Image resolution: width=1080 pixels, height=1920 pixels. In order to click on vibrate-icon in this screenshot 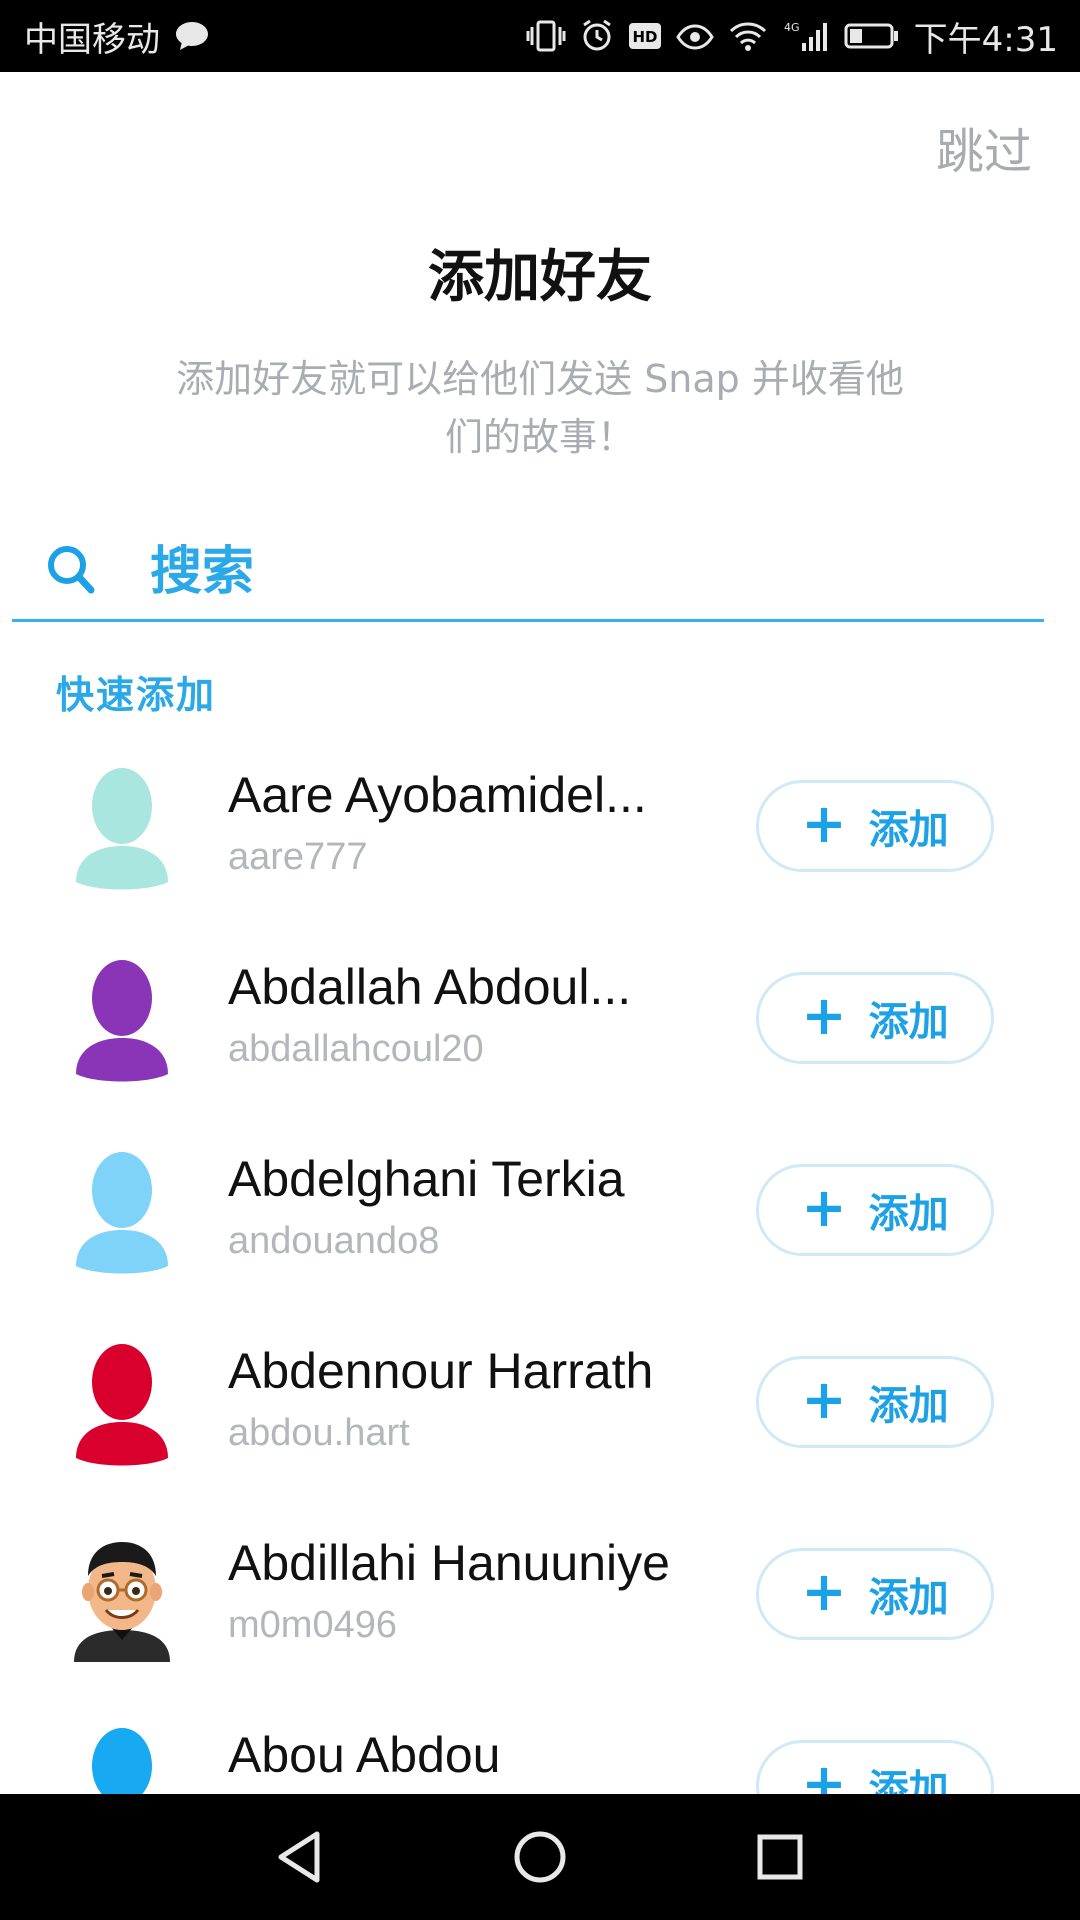, I will do `click(546, 36)`.